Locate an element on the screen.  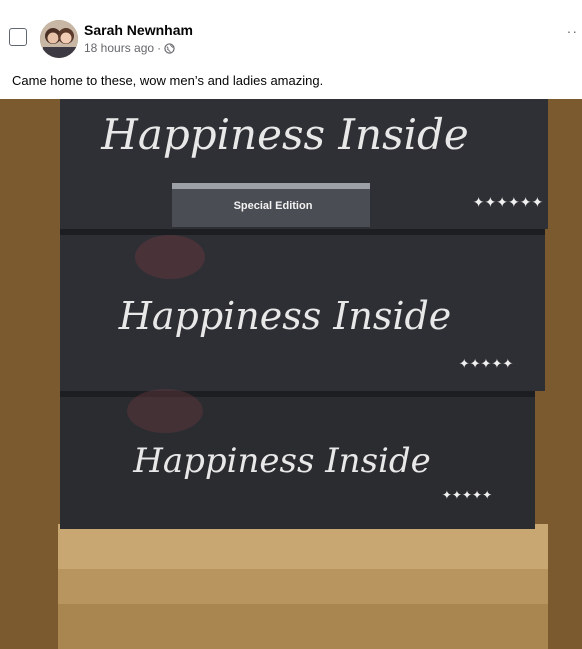
box-title-top: Happiness Inside is located at coordinates (284, 134).